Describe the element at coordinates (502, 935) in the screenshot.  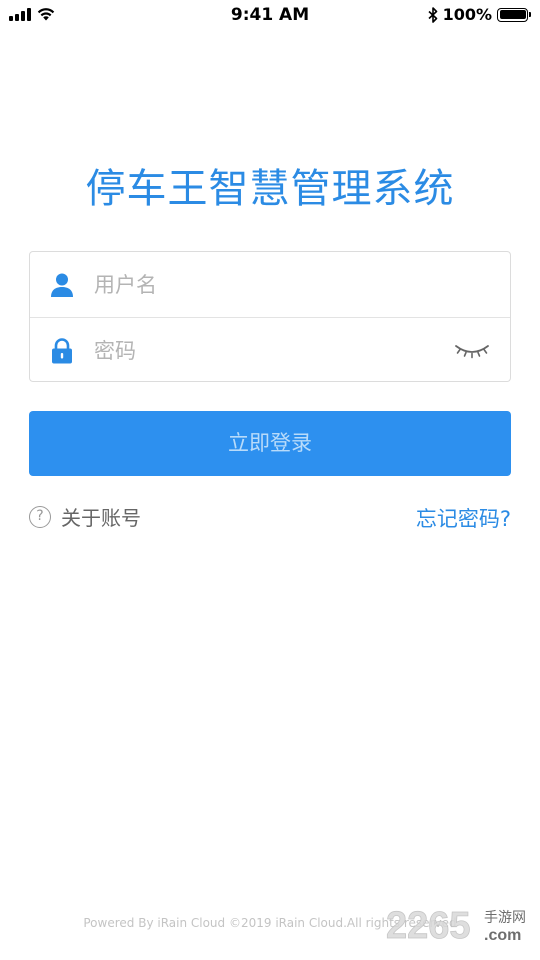
I see `svg-text: .com` at that location.